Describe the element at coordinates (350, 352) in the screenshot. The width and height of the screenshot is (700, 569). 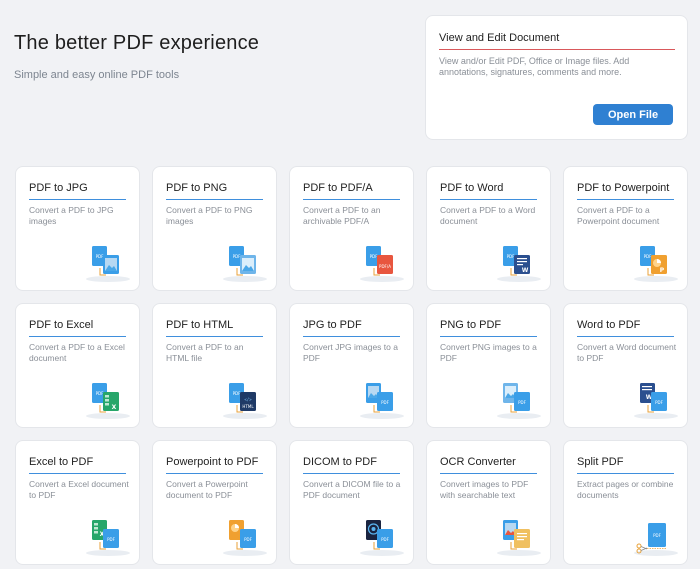
I see `tool-description: Convert JPG images to a PDF` at that location.